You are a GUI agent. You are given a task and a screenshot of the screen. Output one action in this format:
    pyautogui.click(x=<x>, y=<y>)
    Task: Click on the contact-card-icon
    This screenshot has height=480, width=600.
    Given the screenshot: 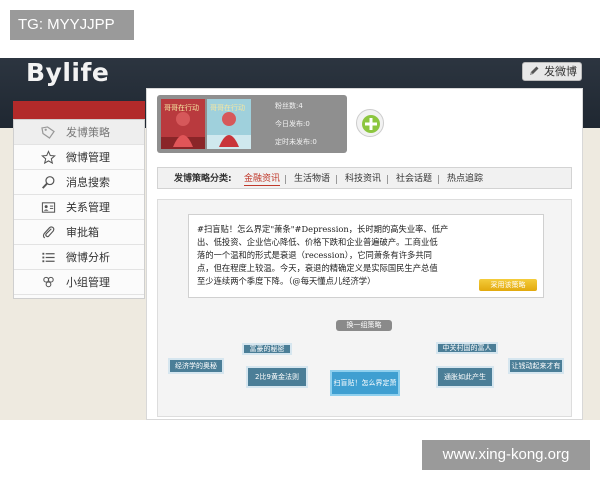 What is the action you would take?
    pyautogui.click(x=48, y=207)
    